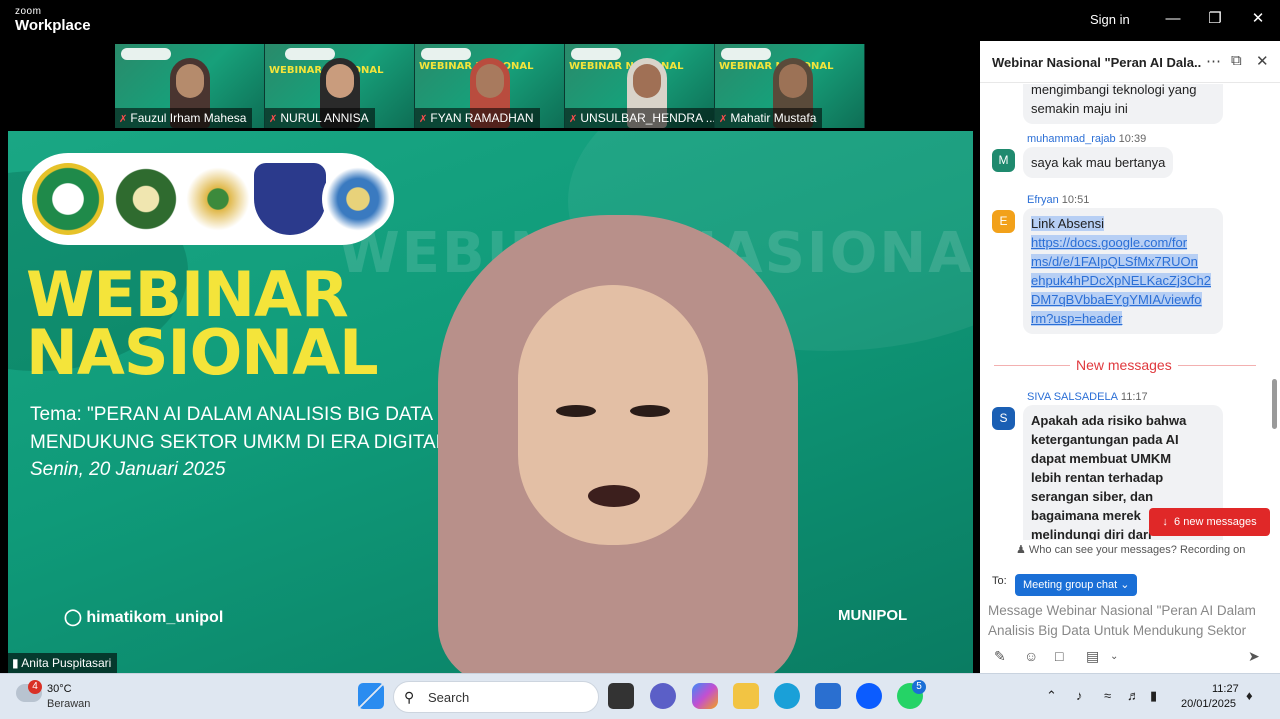 Image resolution: width=1280 pixels, height=719 pixels. I want to click on chat-scrollbar, so click(1274, 404).